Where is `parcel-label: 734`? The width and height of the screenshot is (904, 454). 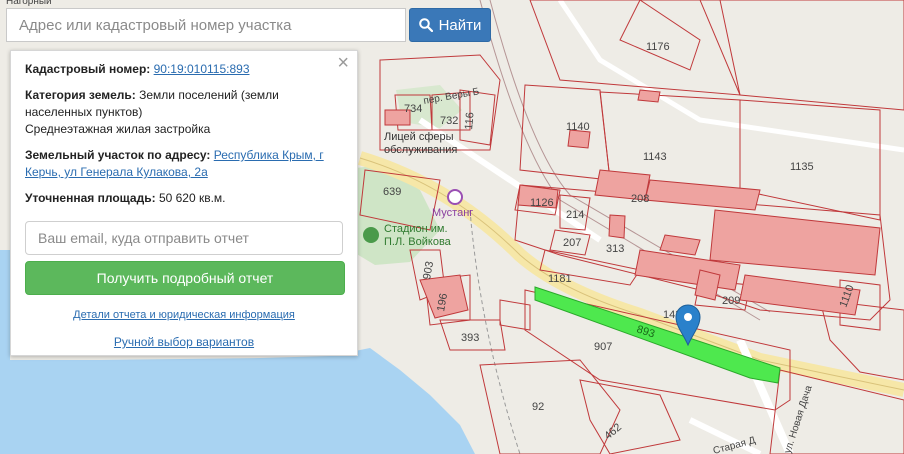 parcel-label: 734 is located at coordinates (413, 109).